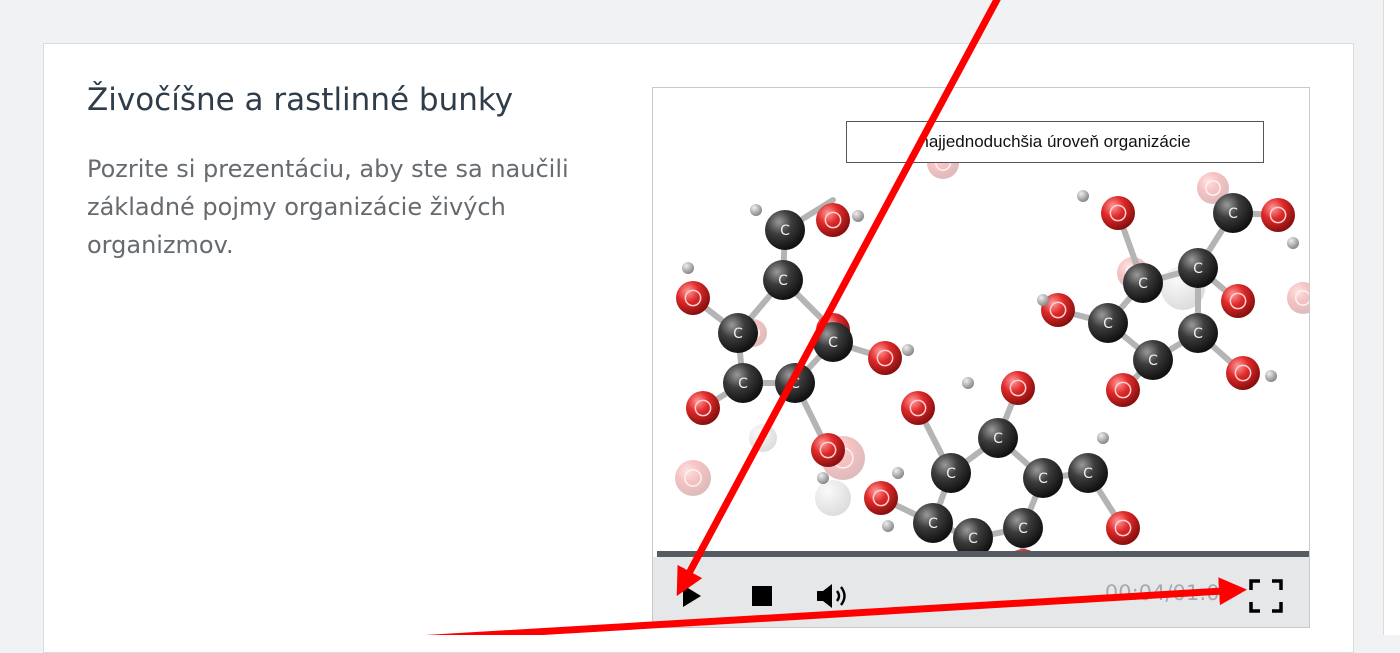  Describe the element at coordinates (1168, 593) in the screenshot. I see `time-display: 00:04/01:05` at that location.